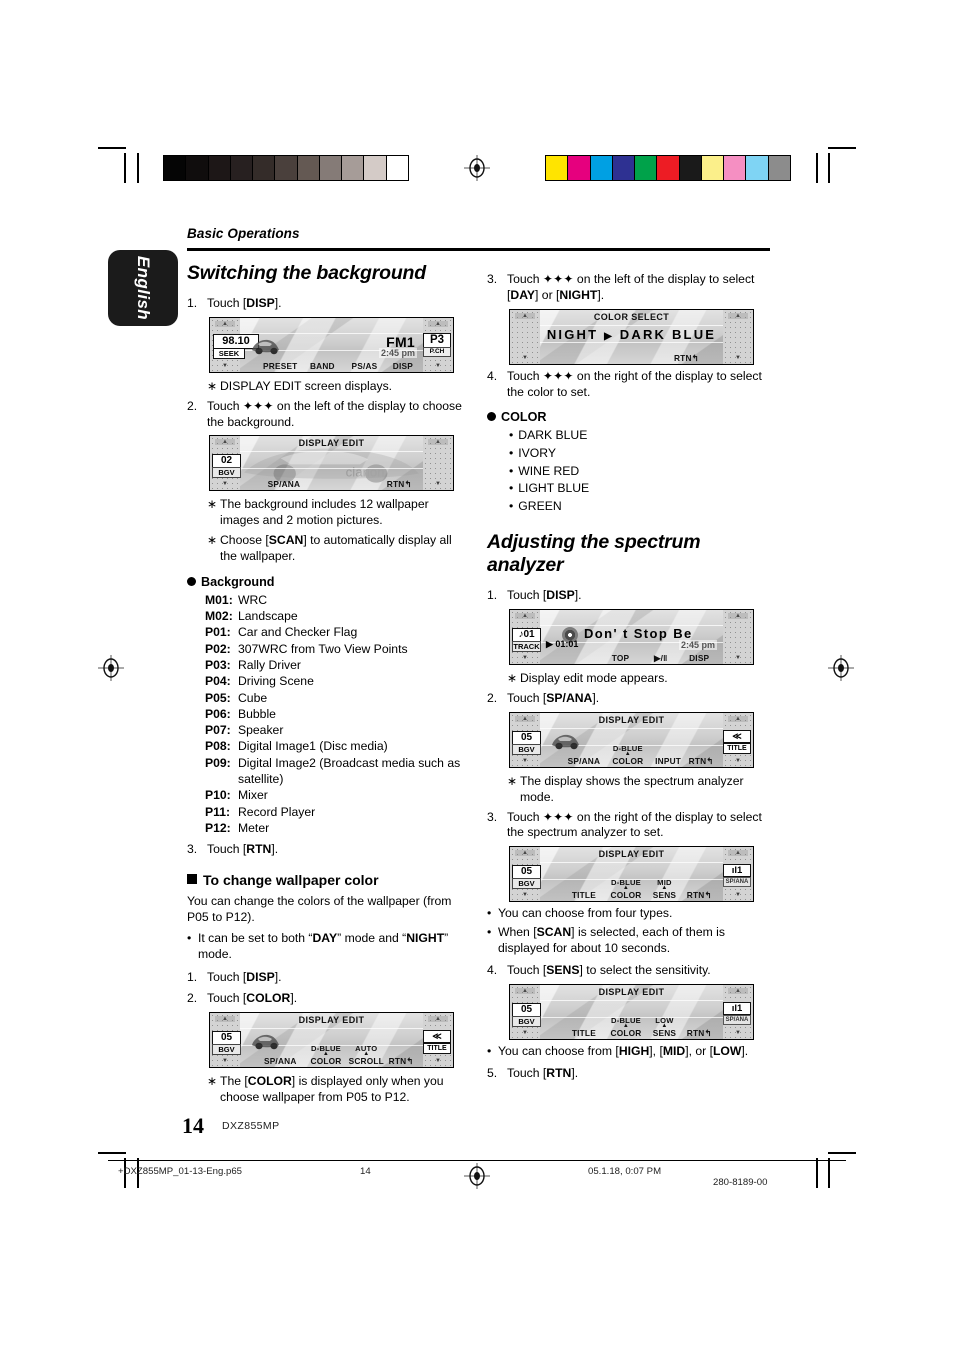 The width and height of the screenshot is (954, 1351). Describe the element at coordinates (218, 681) in the screenshot. I see `background-code: P04:` at that location.